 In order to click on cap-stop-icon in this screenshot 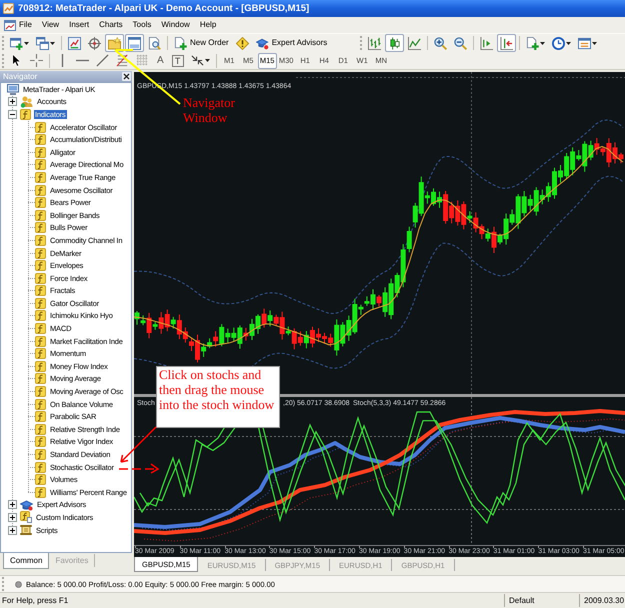, I will do `click(262, 43)`.